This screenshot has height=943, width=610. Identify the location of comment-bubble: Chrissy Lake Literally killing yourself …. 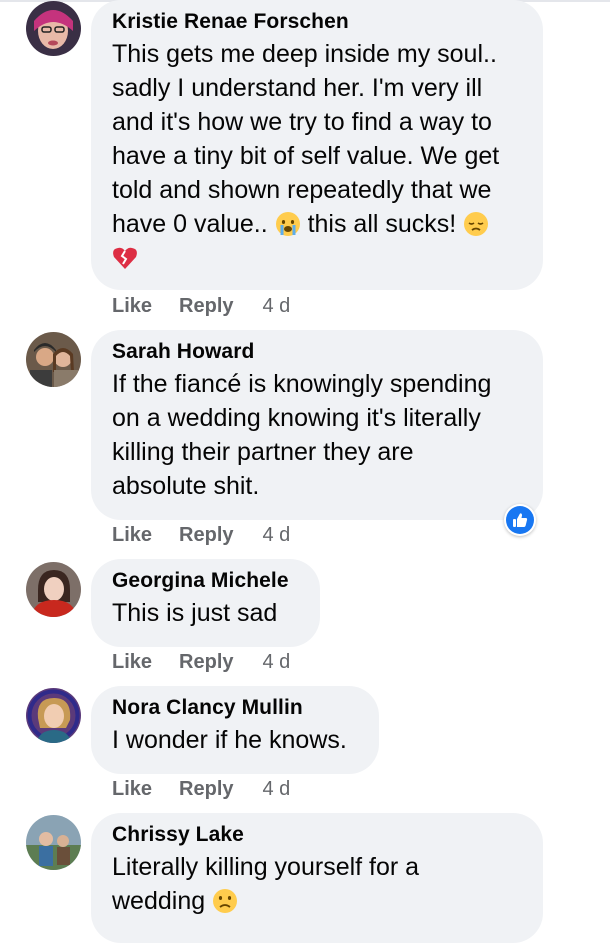
(317, 878).